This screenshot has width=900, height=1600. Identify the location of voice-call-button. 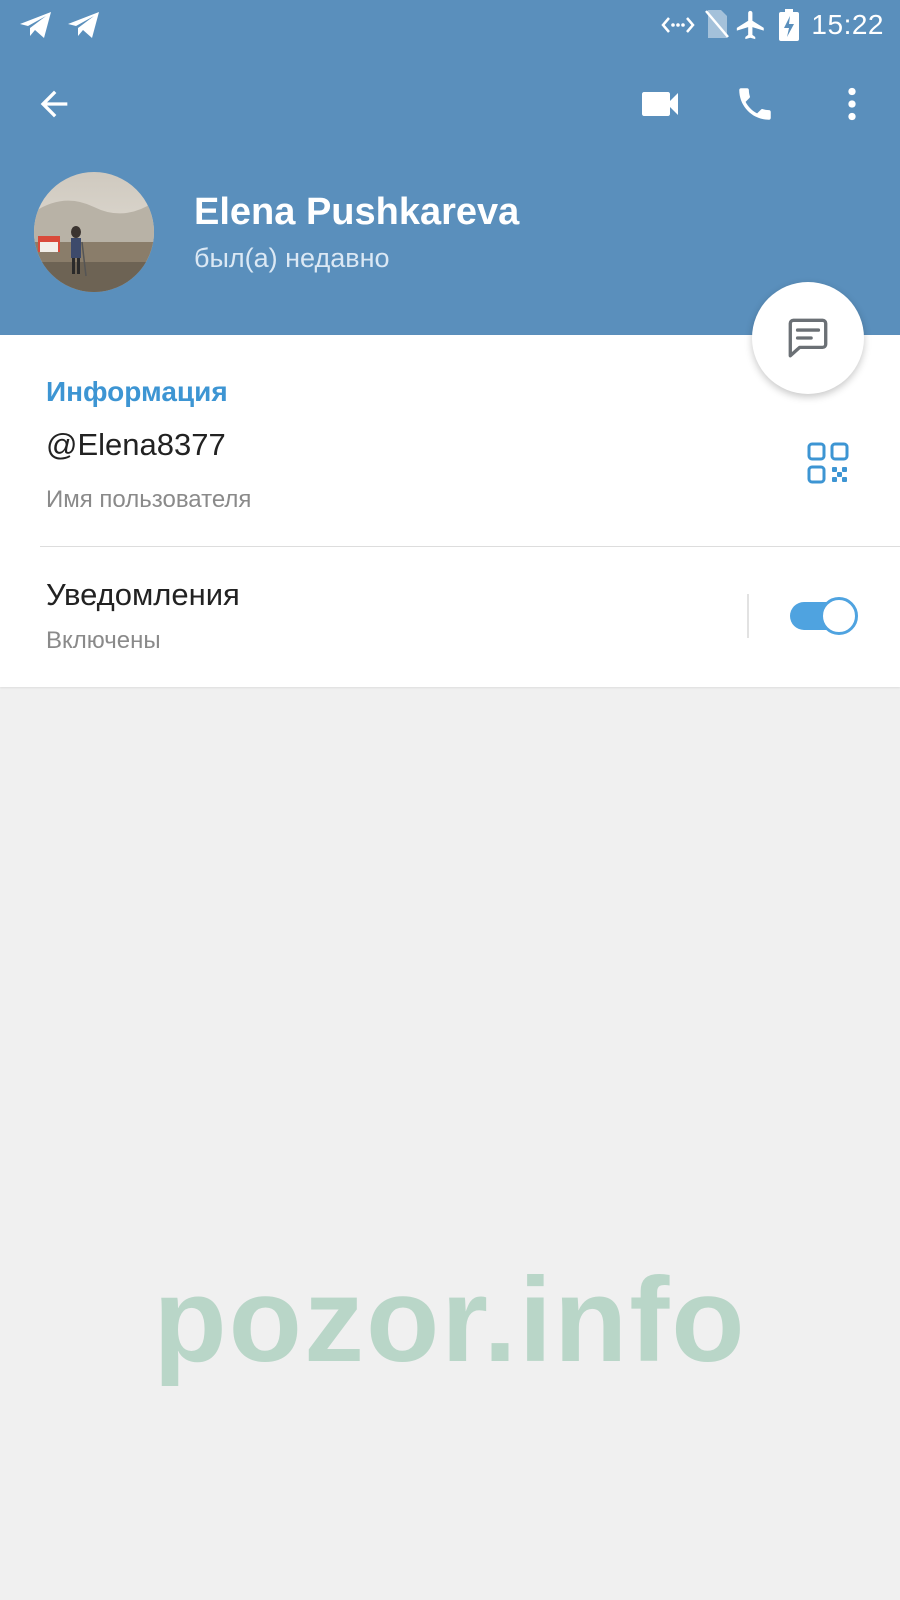
(755, 104).